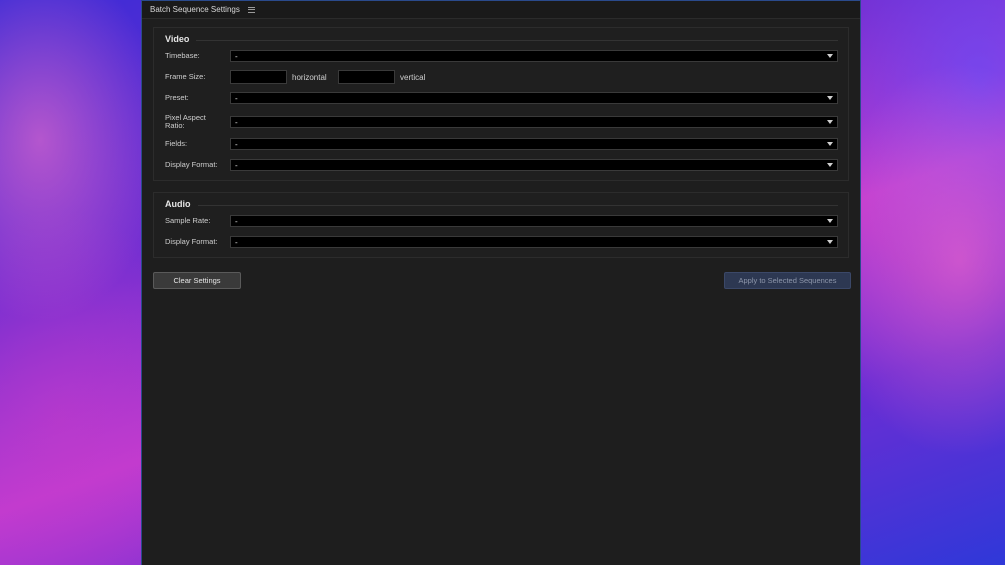  Describe the element at coordinates (366, 77) in the screenshot. I see `frame-size-vertical-input` at that location.